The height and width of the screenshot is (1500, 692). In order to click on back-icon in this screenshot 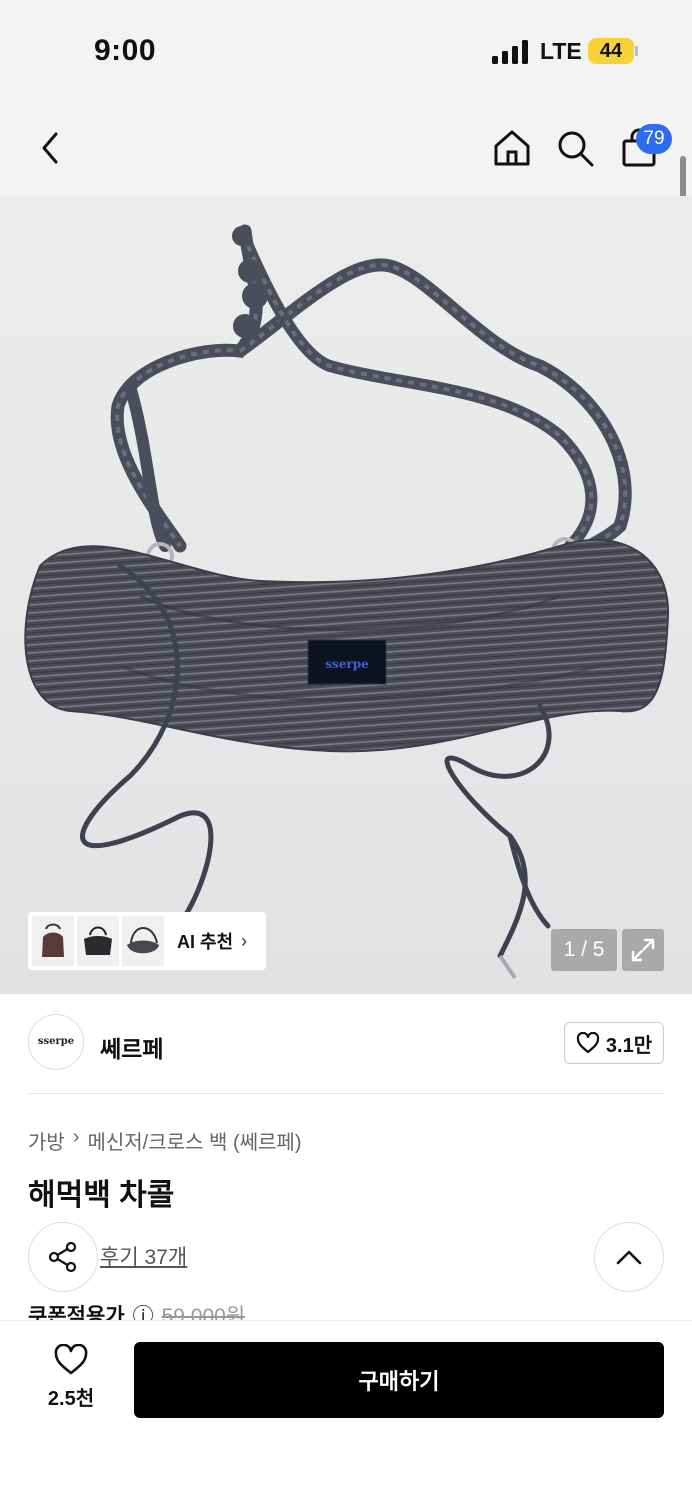, I will do `click(50, 148)`.